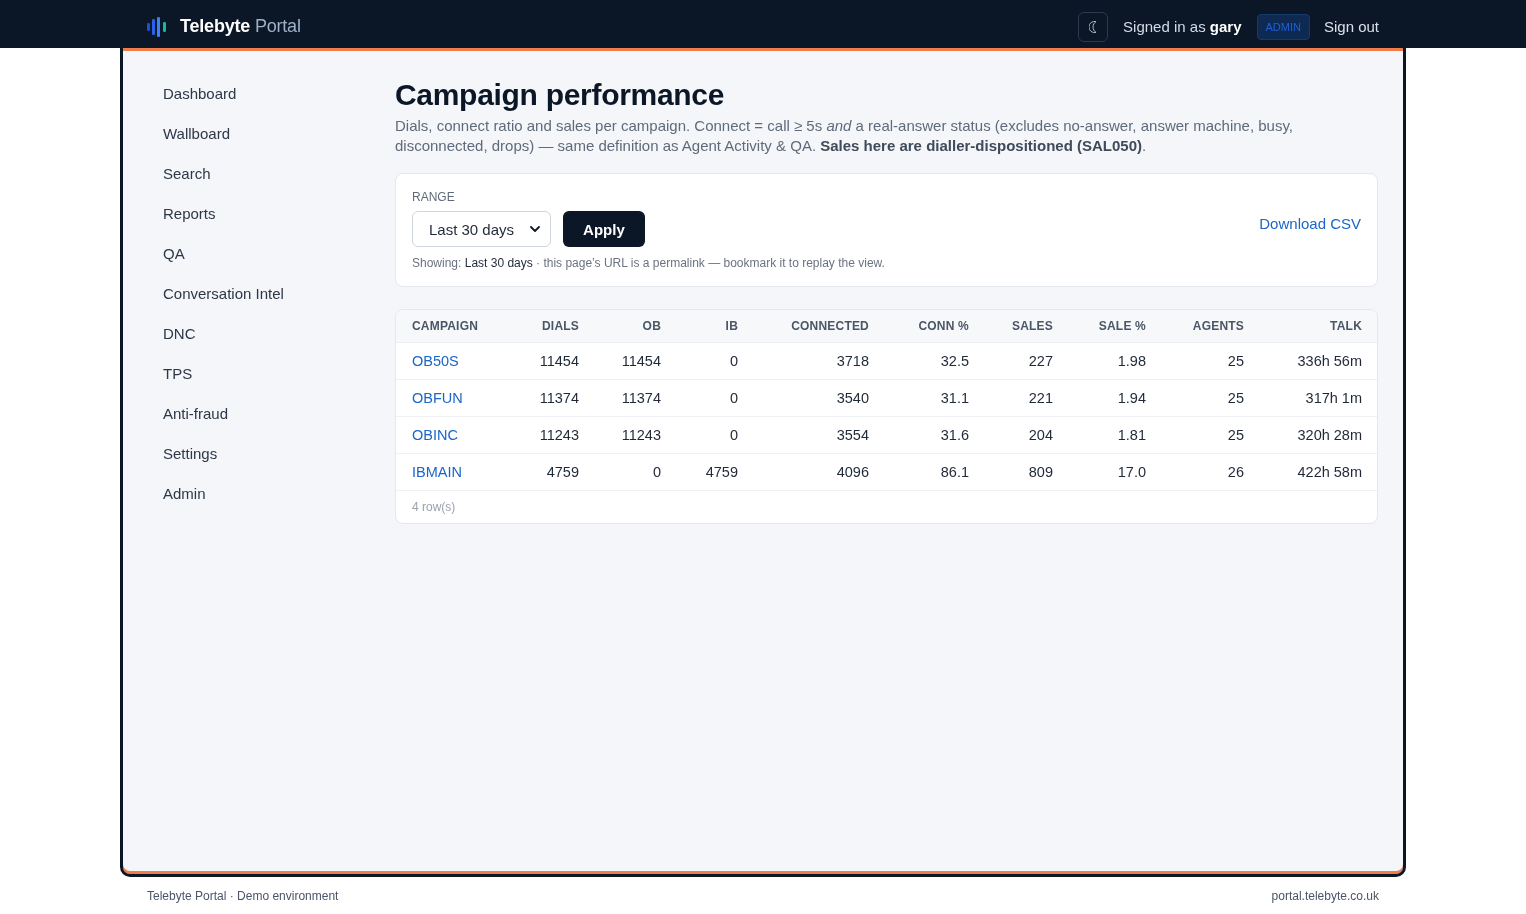  I want to click on table-cell: 320h 28m, so click(1329, 435).